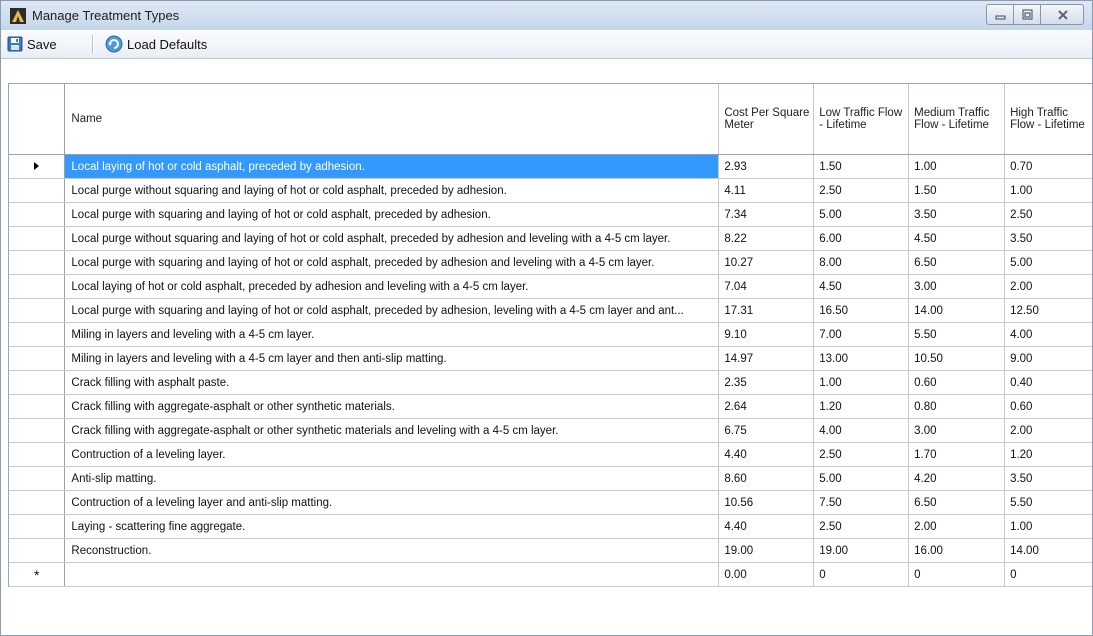 This screenshot has height=636, width=1093. What do you see at coordinates (766, 310) in the screenshot?
I see `cell-cost: 17.31` at bounding box center [766, 310].